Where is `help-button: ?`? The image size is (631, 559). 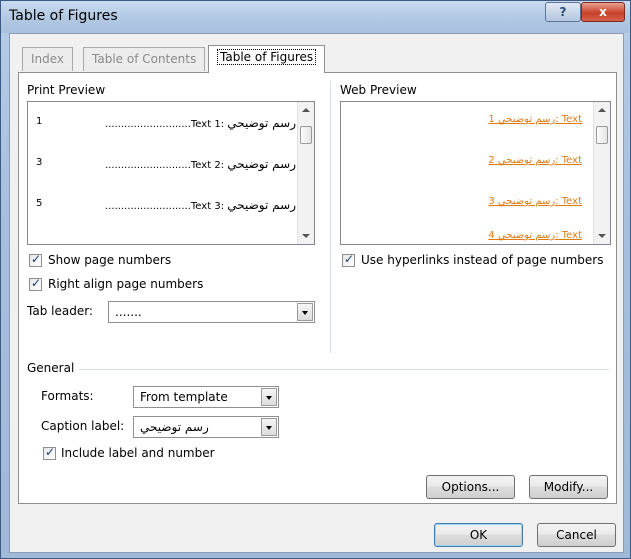 help-button: ? is located at coordinates (563, 12).